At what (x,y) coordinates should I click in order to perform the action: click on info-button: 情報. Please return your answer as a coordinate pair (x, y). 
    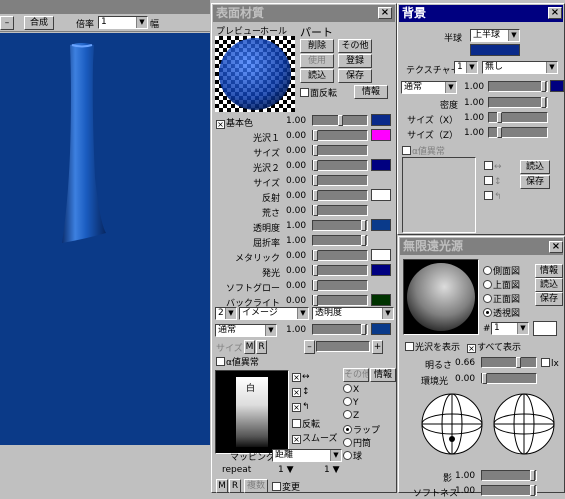
    Looking at the image, I should click on (371, 92).